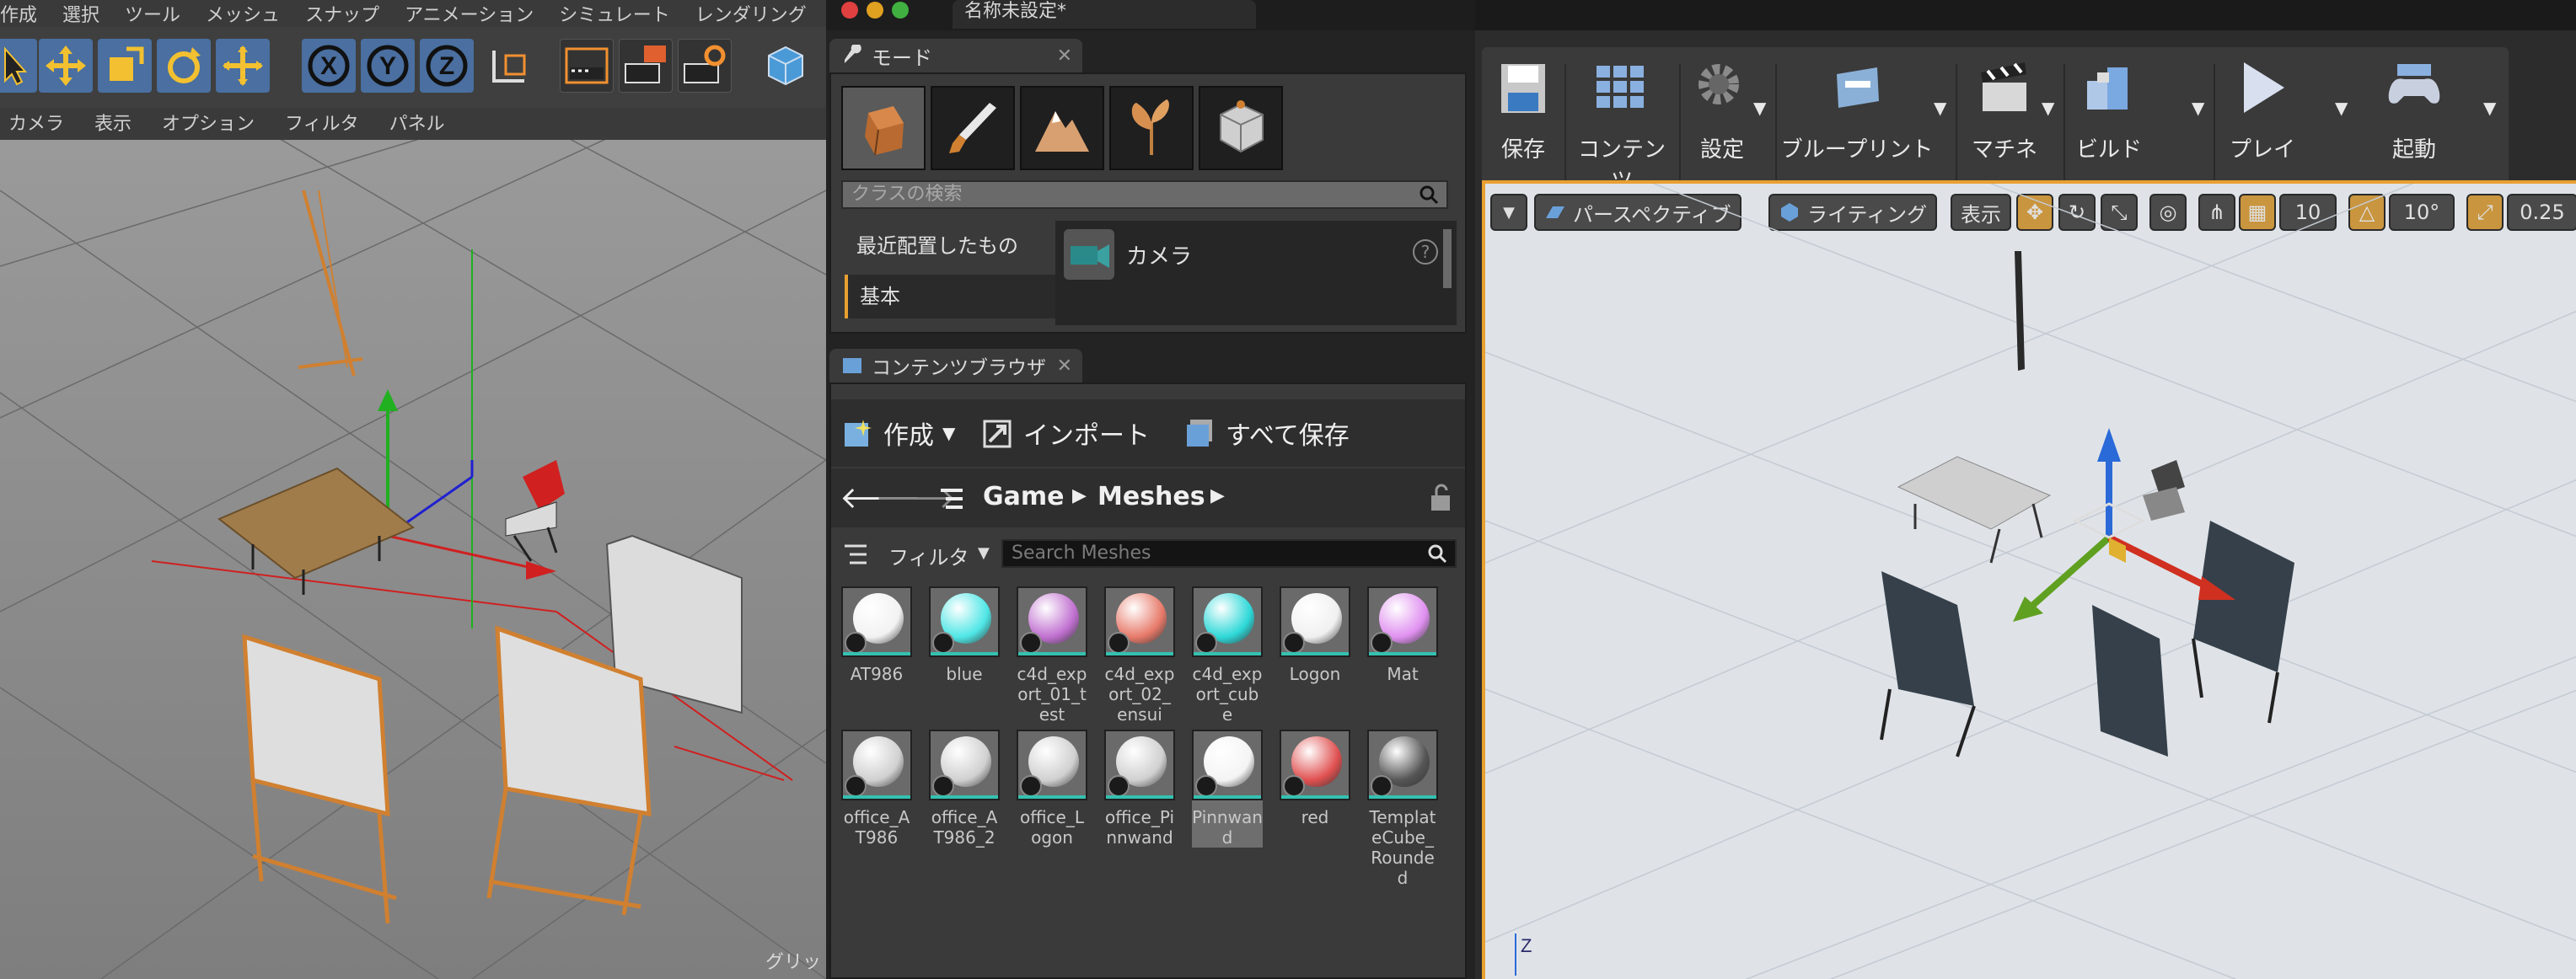  Describe the element at coordinates (152, 13) in the screenshot. I see `menu-tools: ツール` at that location.